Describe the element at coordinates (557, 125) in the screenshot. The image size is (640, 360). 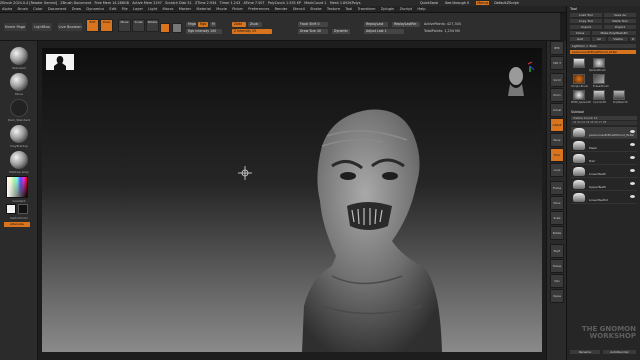
I see `aahalf-button: AAHalf` at that location.